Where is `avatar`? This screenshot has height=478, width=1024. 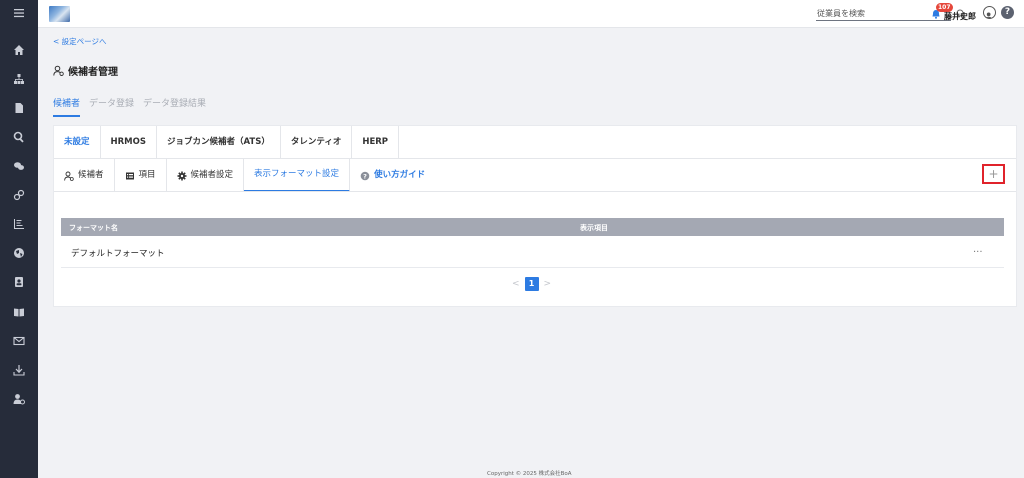 avatar is located at coordinates (989, 12).